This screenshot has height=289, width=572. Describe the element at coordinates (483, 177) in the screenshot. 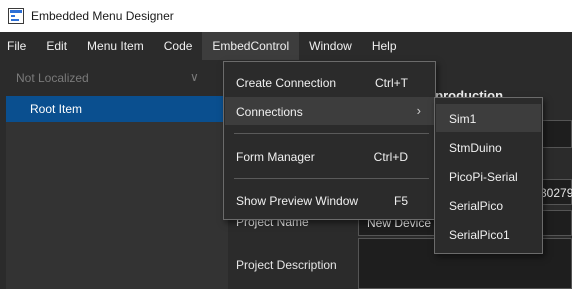

I see `connection-label: PicoPi-Serial` at that location.